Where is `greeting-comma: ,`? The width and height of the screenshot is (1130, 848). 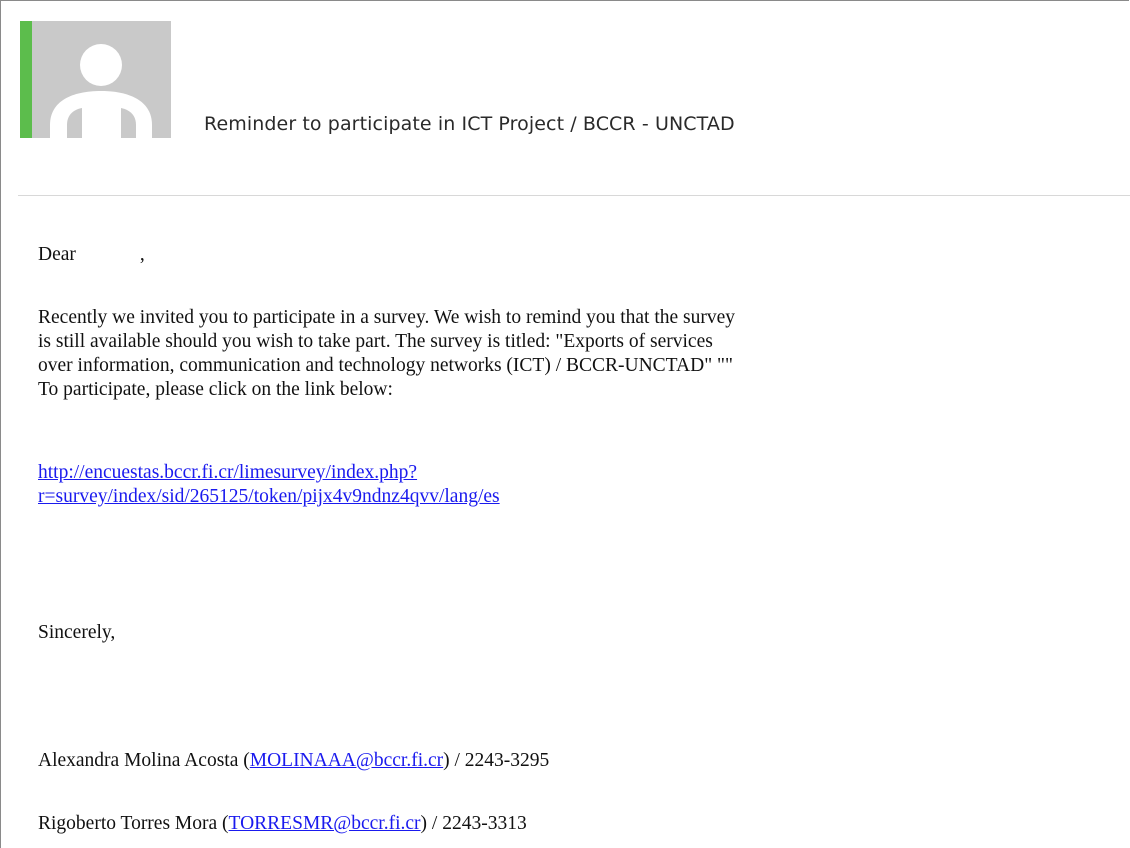
greeting-comma: , is located at coordinates (142, 254).